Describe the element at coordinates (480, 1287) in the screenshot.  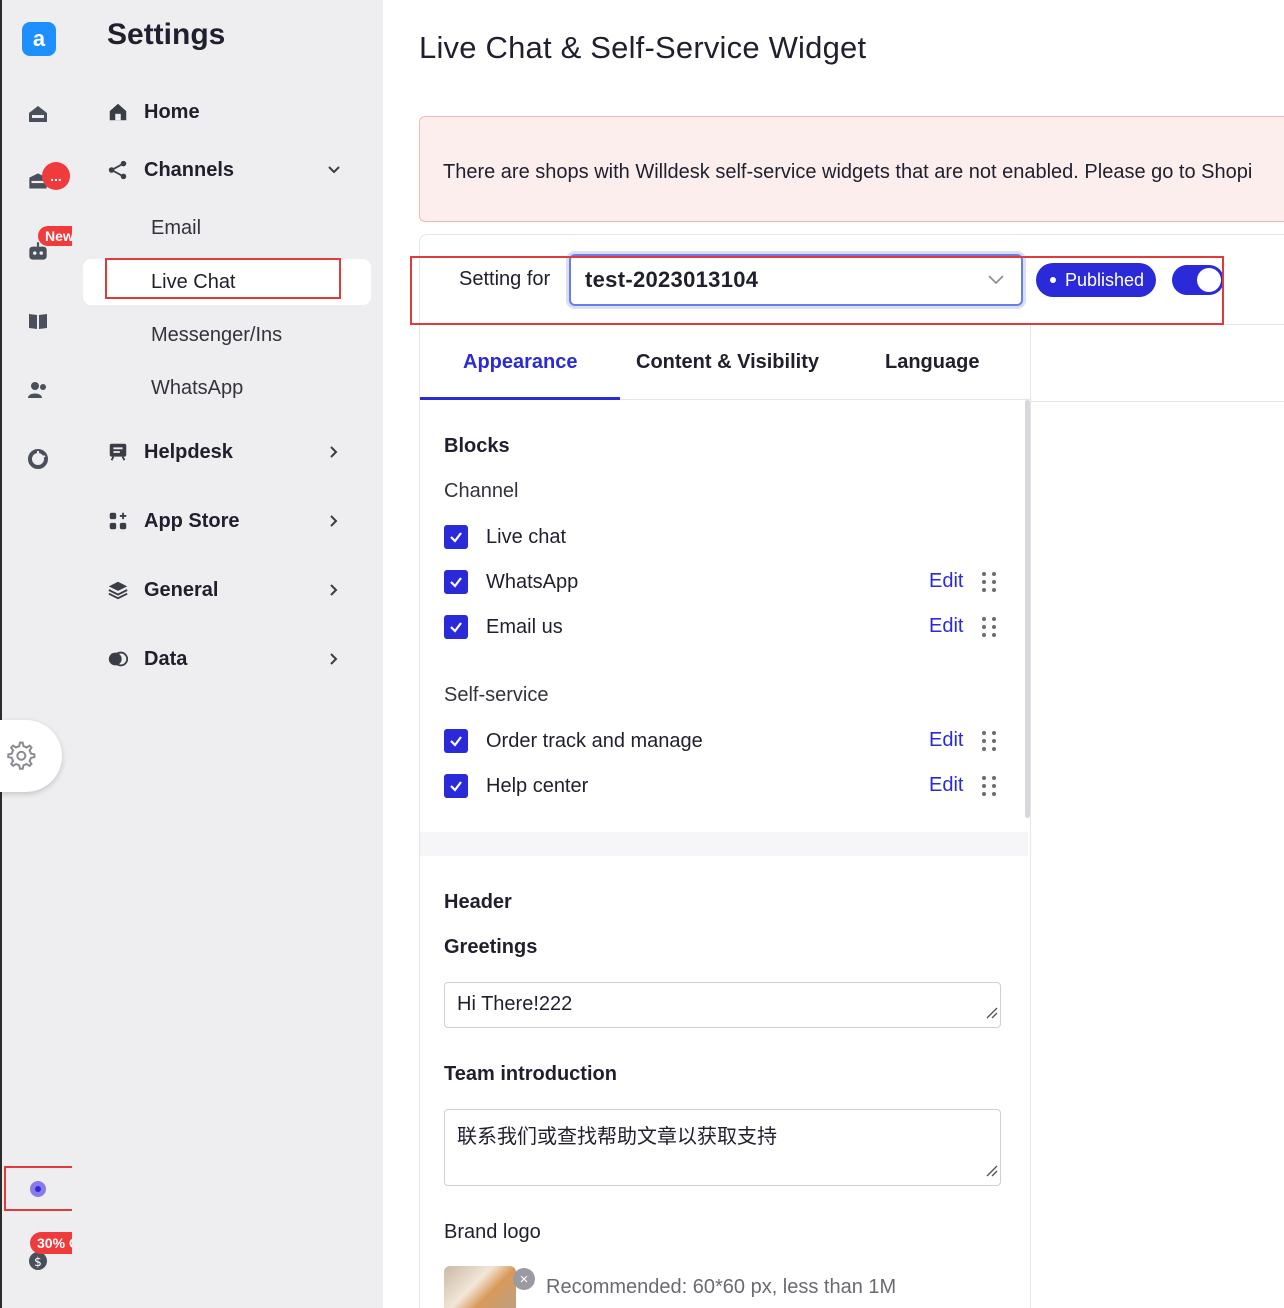
I see `brand-logo-thumbnail` at that location.